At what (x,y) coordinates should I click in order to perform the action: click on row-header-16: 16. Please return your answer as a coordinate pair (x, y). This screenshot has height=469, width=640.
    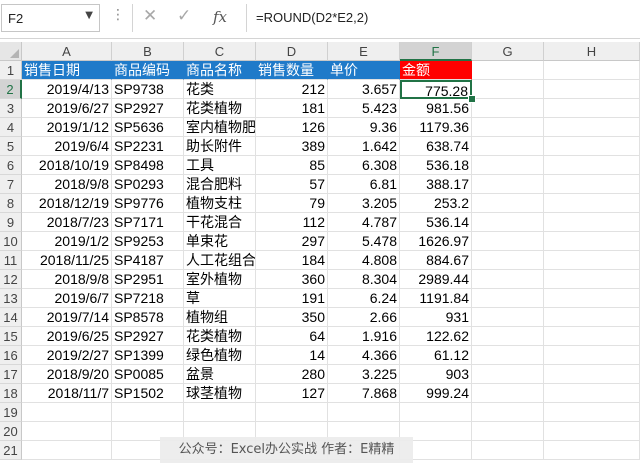
    Looking at the image, I should click on (11, 355).